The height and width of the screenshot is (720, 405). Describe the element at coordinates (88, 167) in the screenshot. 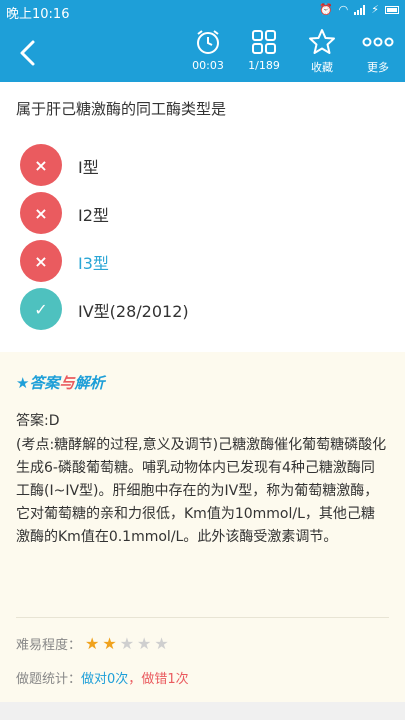

I see `option-label: I型` at that location.